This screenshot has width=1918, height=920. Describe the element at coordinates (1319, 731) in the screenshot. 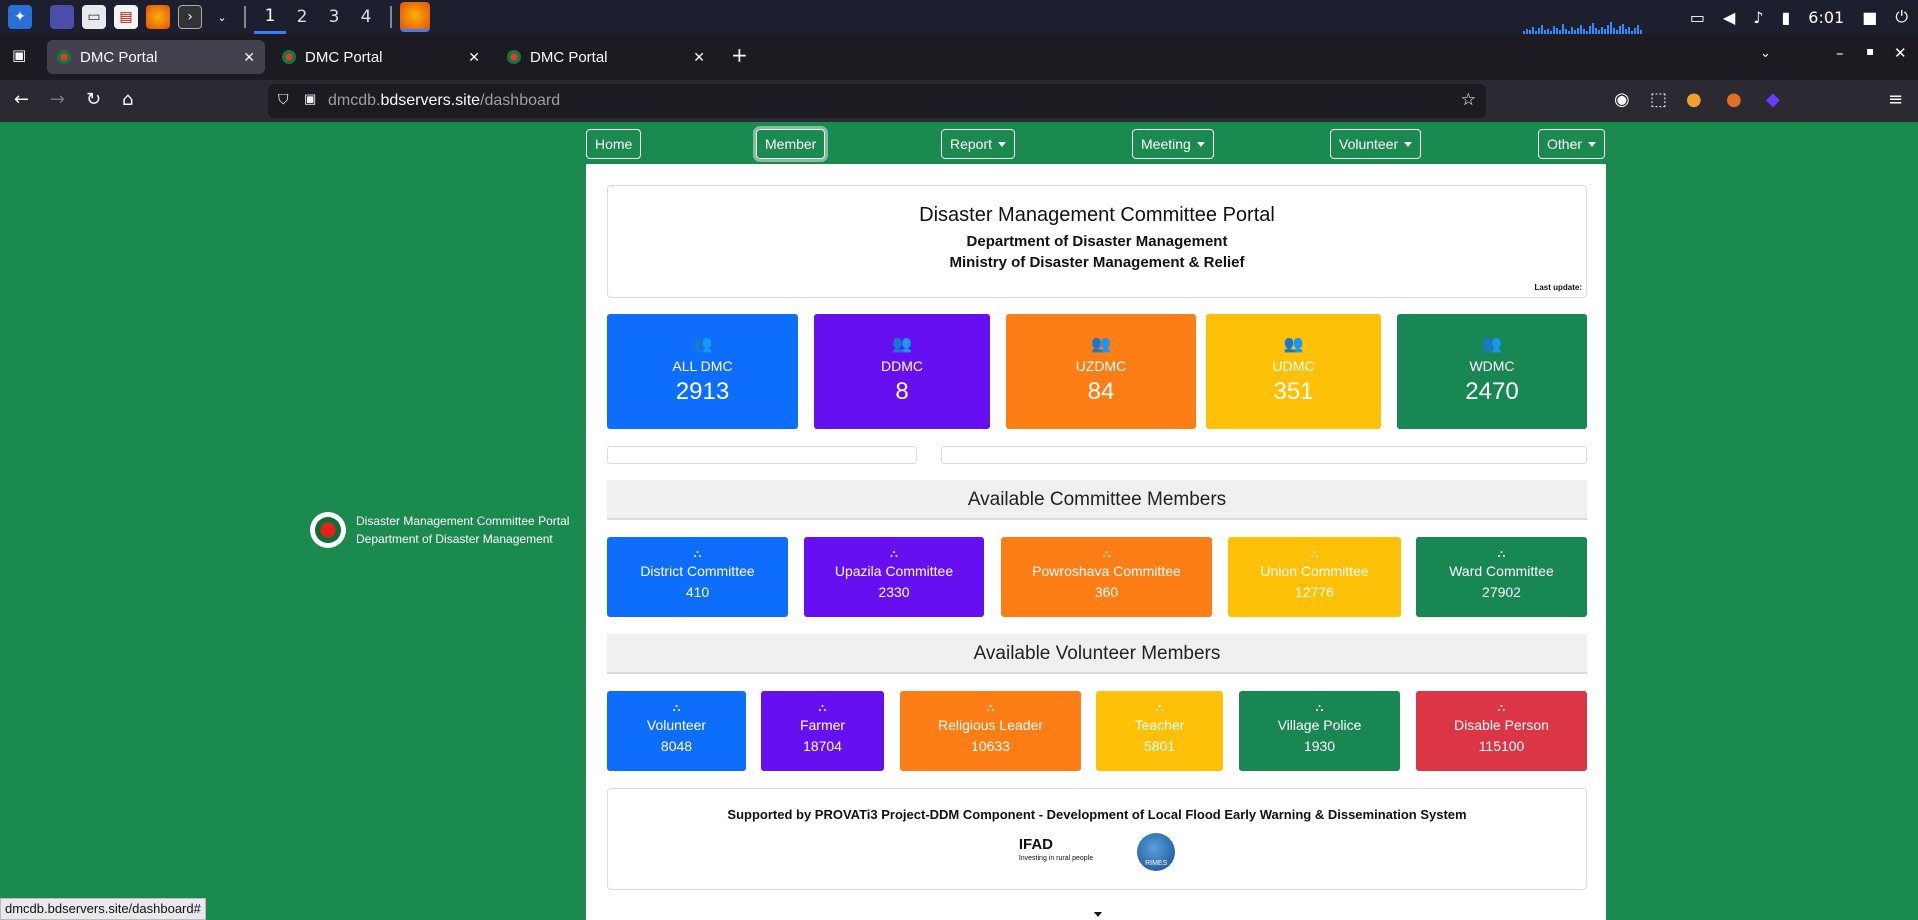

I see `volunteer-card-village-police: ⛬ Village Police 1930` at that location.